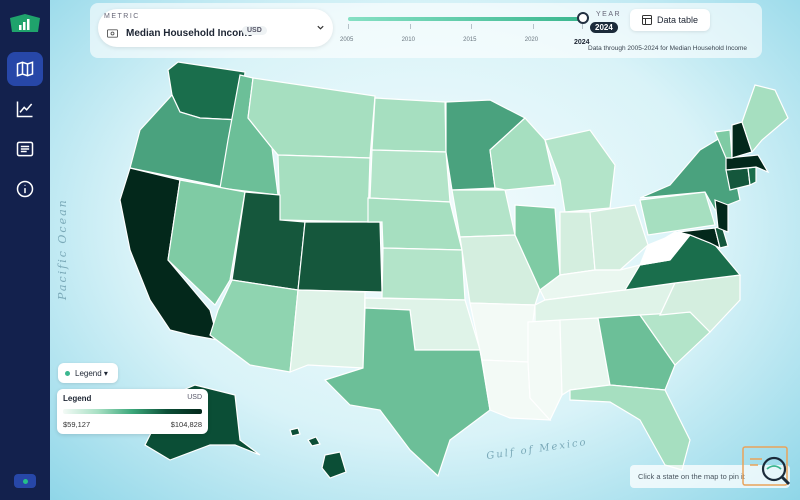 The image size is (800, 500). I want to click on legend-toggle-label: Legend ▾, so click(91, 373).